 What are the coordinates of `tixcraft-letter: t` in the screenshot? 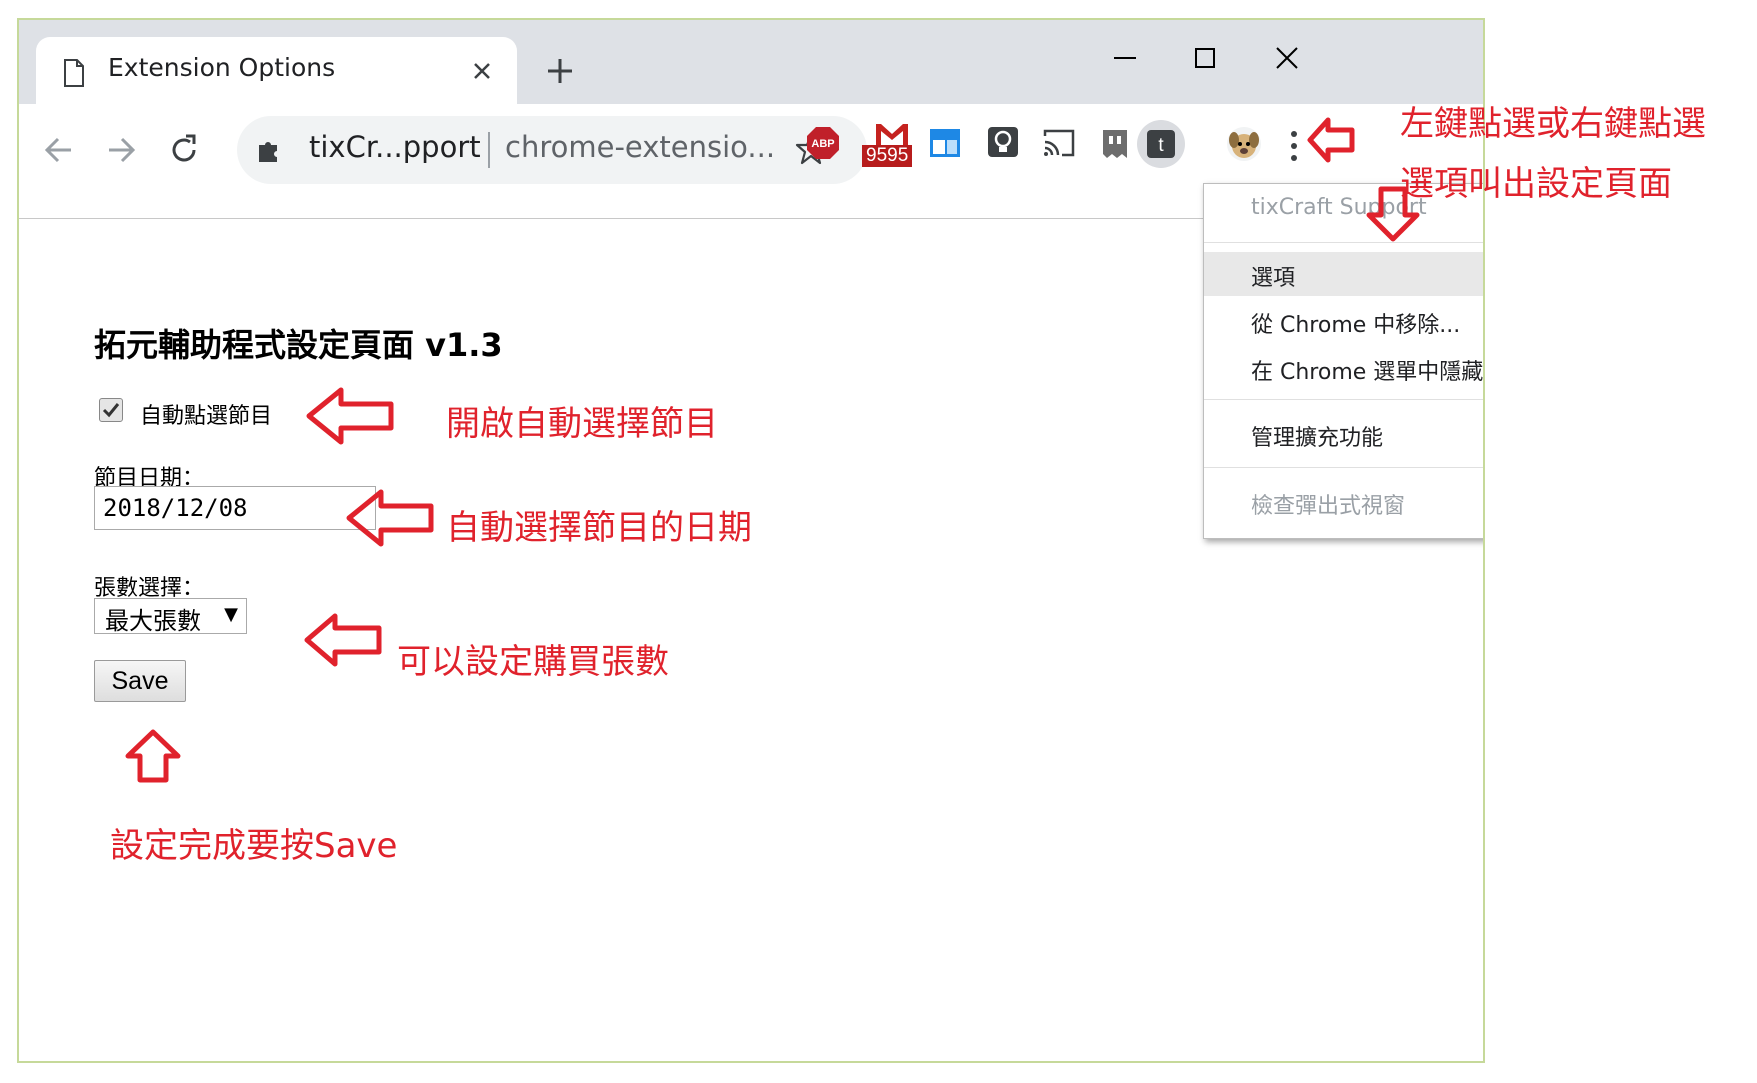 It's located at (1161, 145).